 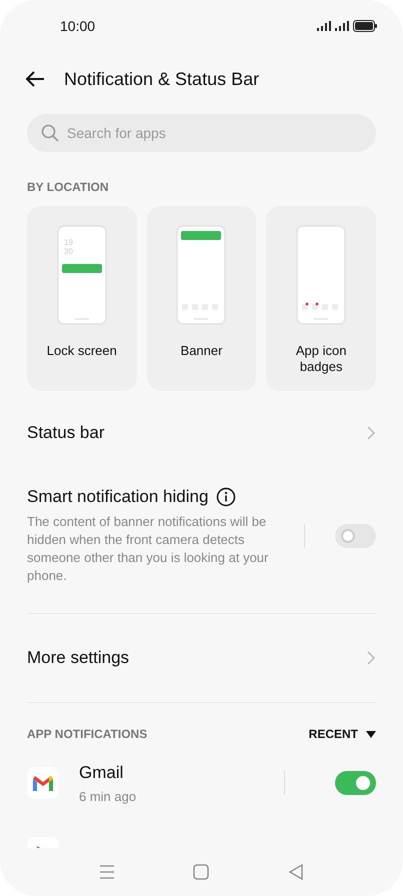 I want to click on card-label: App icon badges, so click(x=321, y=359).